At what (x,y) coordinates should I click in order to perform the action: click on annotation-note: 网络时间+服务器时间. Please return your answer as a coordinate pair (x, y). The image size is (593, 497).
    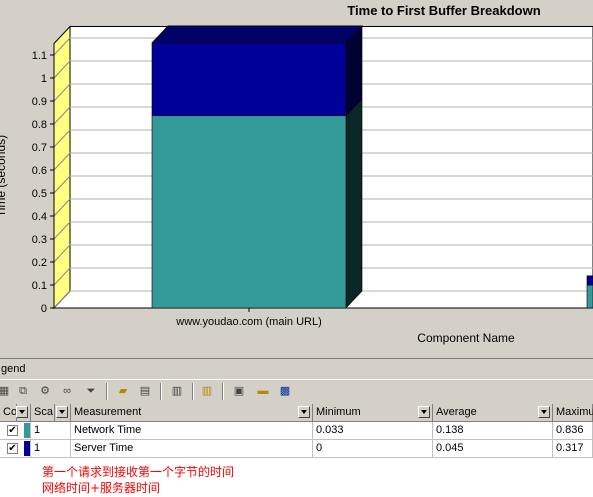
    Looking at the image, I should click on (101, 488).